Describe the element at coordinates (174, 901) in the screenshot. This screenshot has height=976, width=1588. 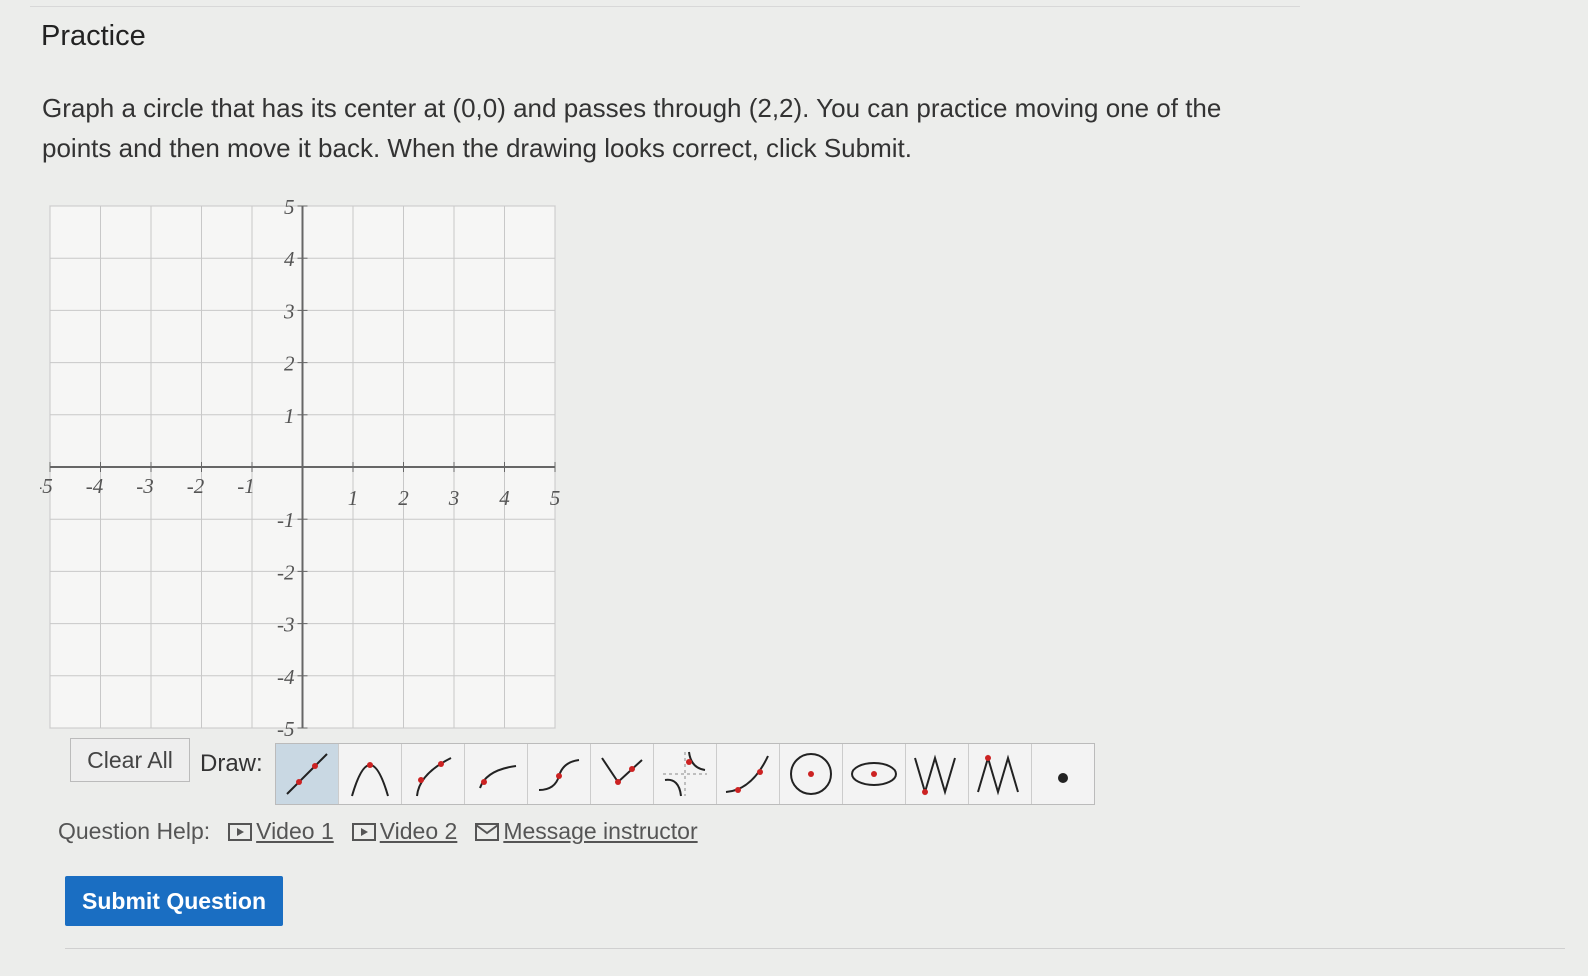
I see `submit-question-button: Submit Question` at that location.